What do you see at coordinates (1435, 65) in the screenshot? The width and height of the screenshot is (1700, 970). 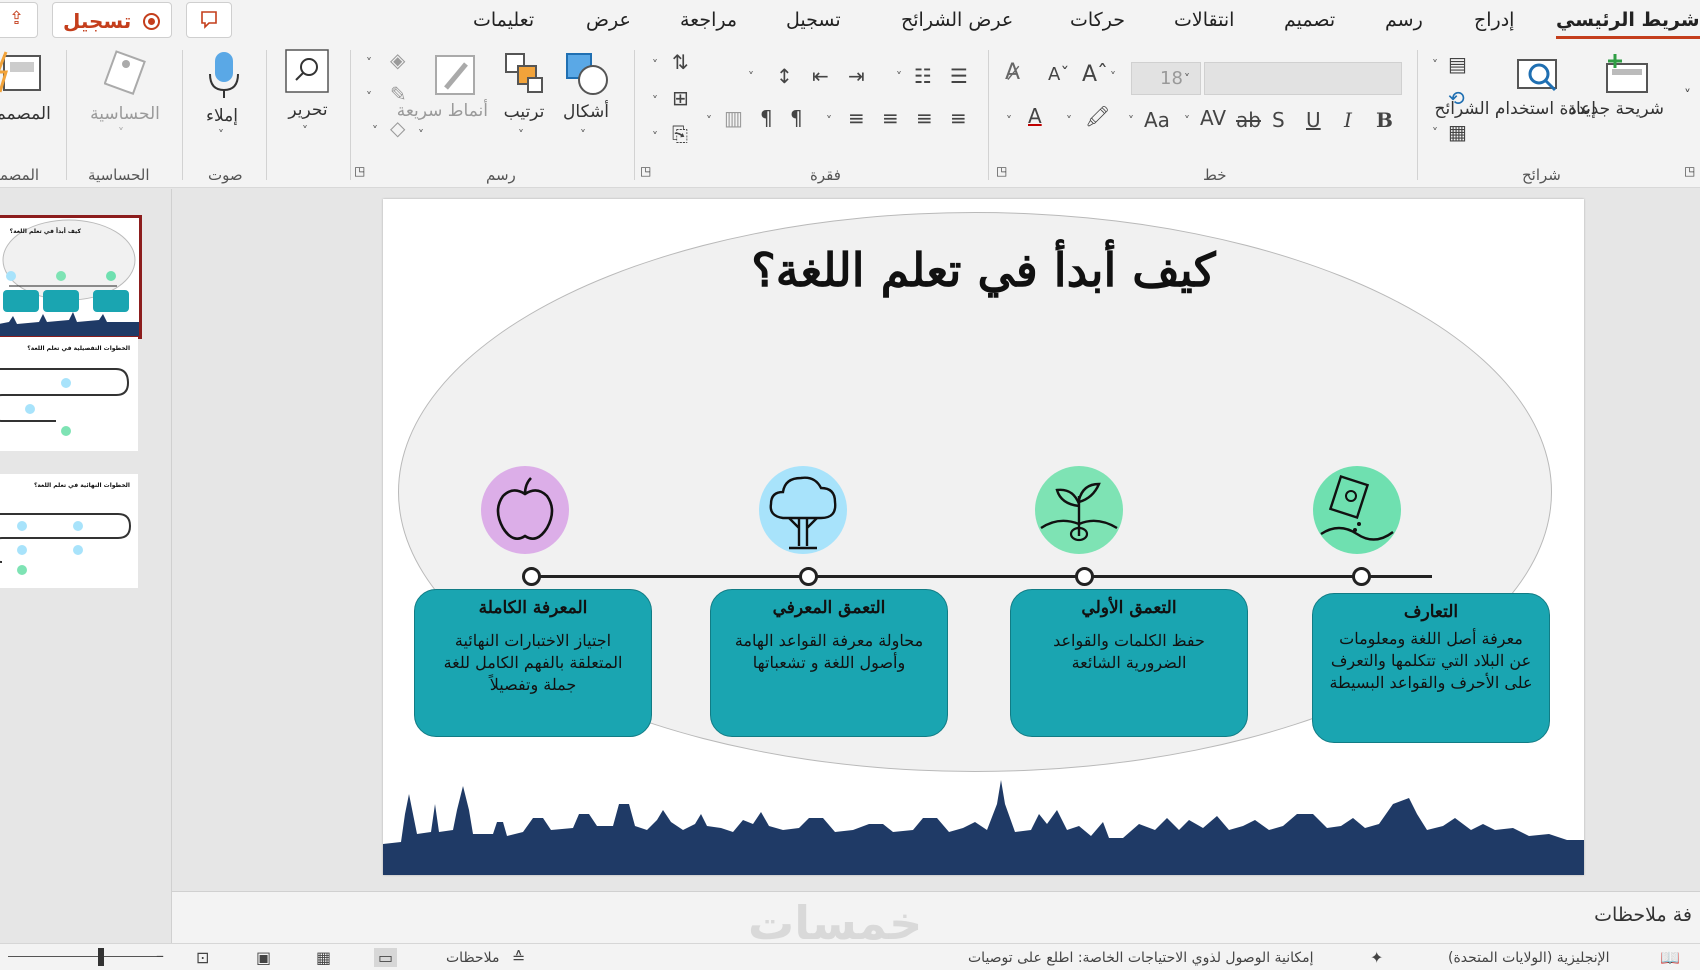 I see `layout-caret-icon: ˅` at bounding box center [1435, 65].